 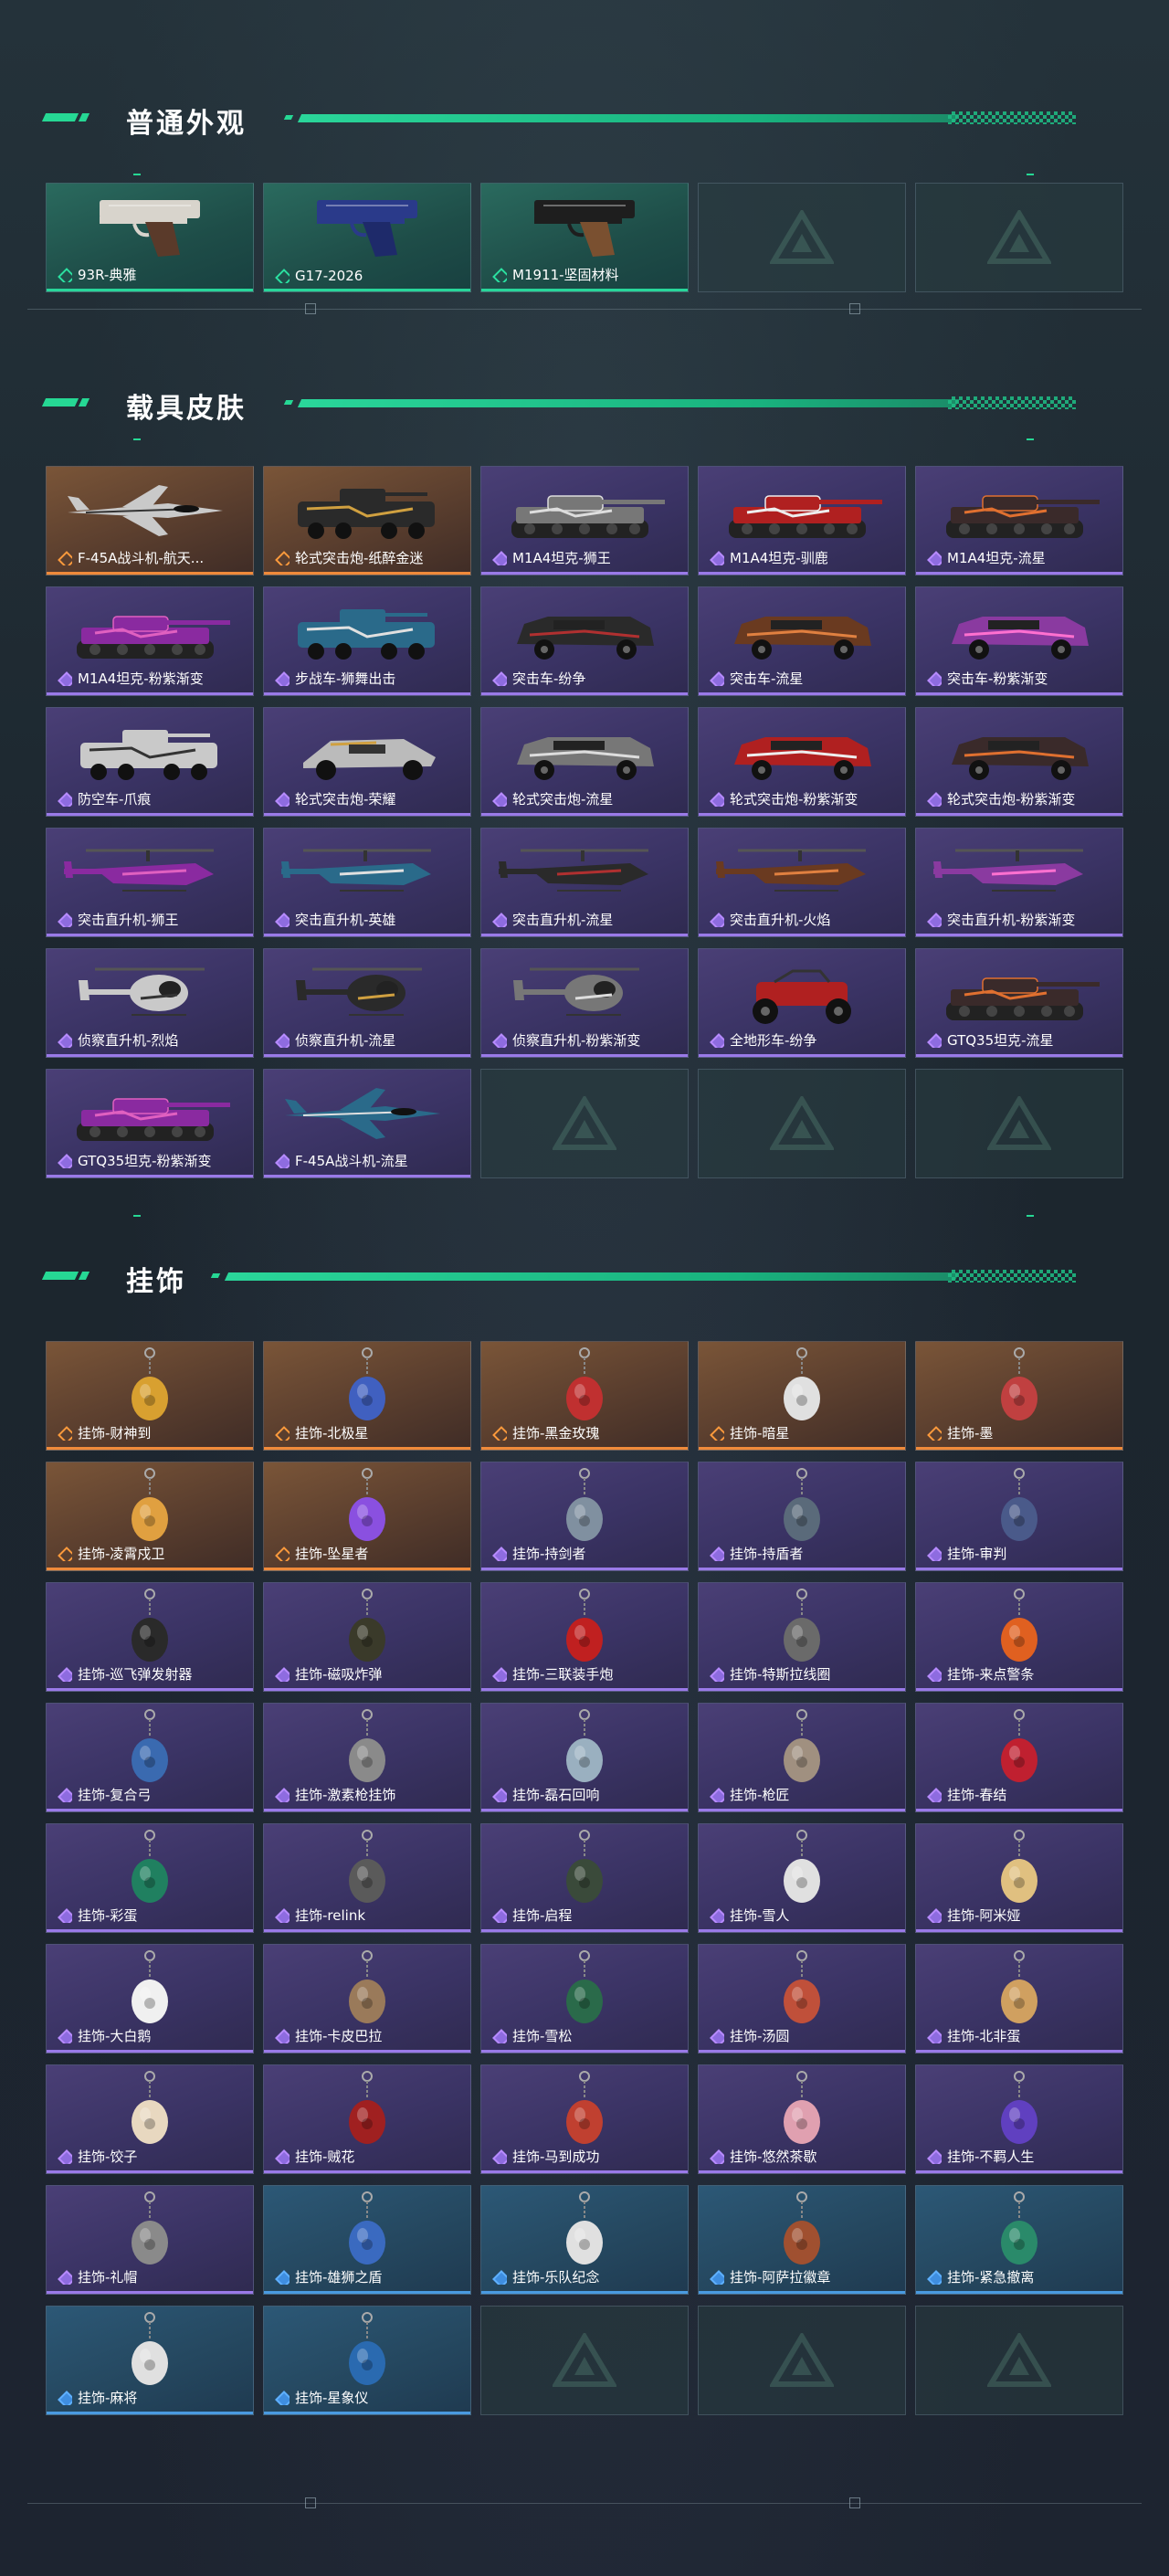 What do you see at coordinates (584, 1003) in the screenshot?
I see `vehicles-item-card: 侦察直升机-粉紫渐变` at bounding box center [584, 1003].